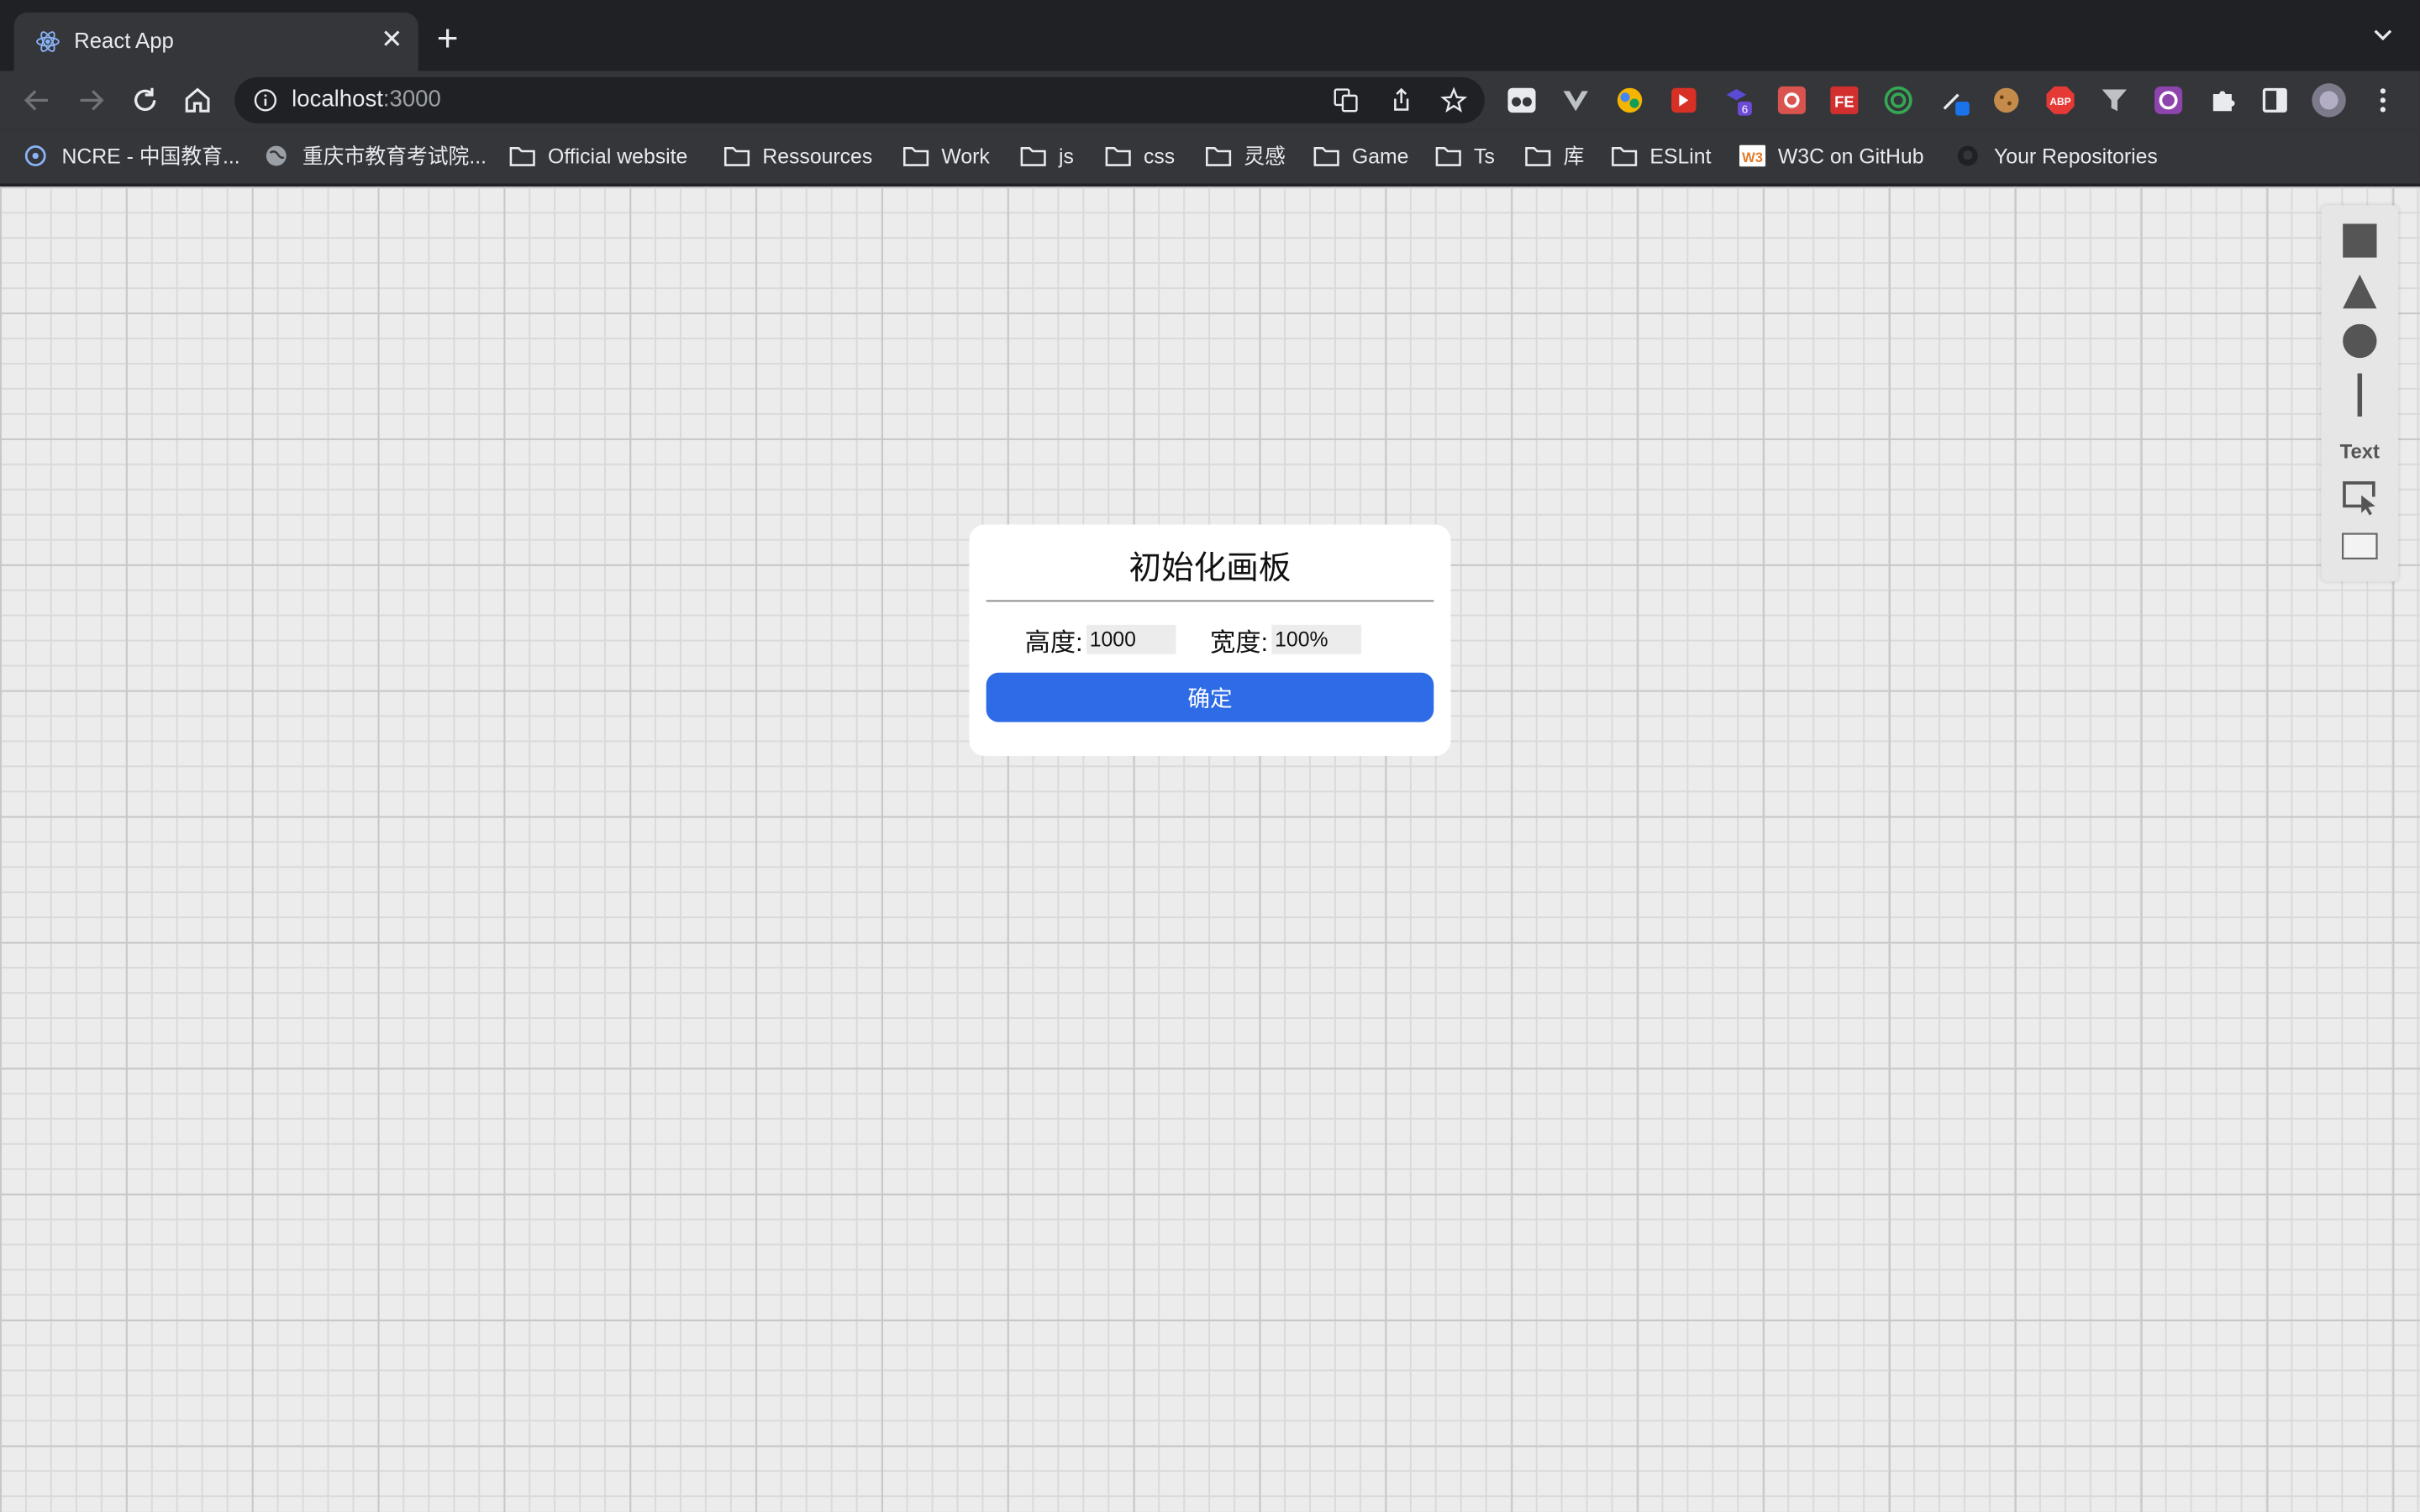 This screenshot has width=2420, height=1512. What do you see at coordinates (1265, 156) in the screenshot?
I see `bookmark-label: 灵感` at bounding box center [1265, 156].